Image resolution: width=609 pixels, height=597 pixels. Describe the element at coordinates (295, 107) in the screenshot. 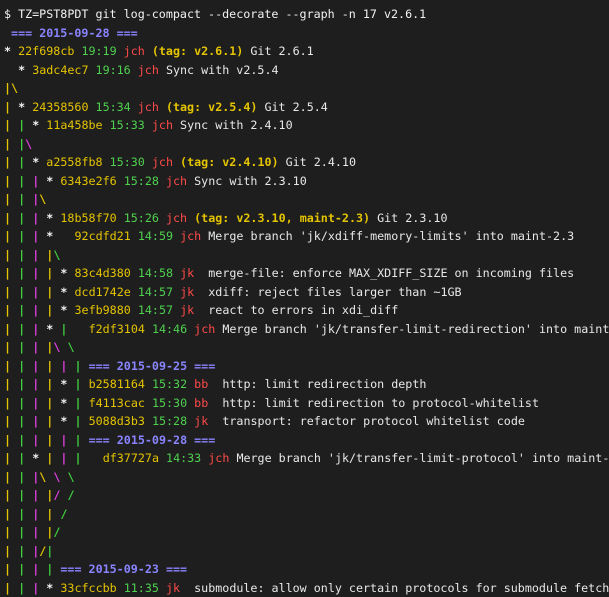

I see `commit-subject: Git 2.5.4` at that location.